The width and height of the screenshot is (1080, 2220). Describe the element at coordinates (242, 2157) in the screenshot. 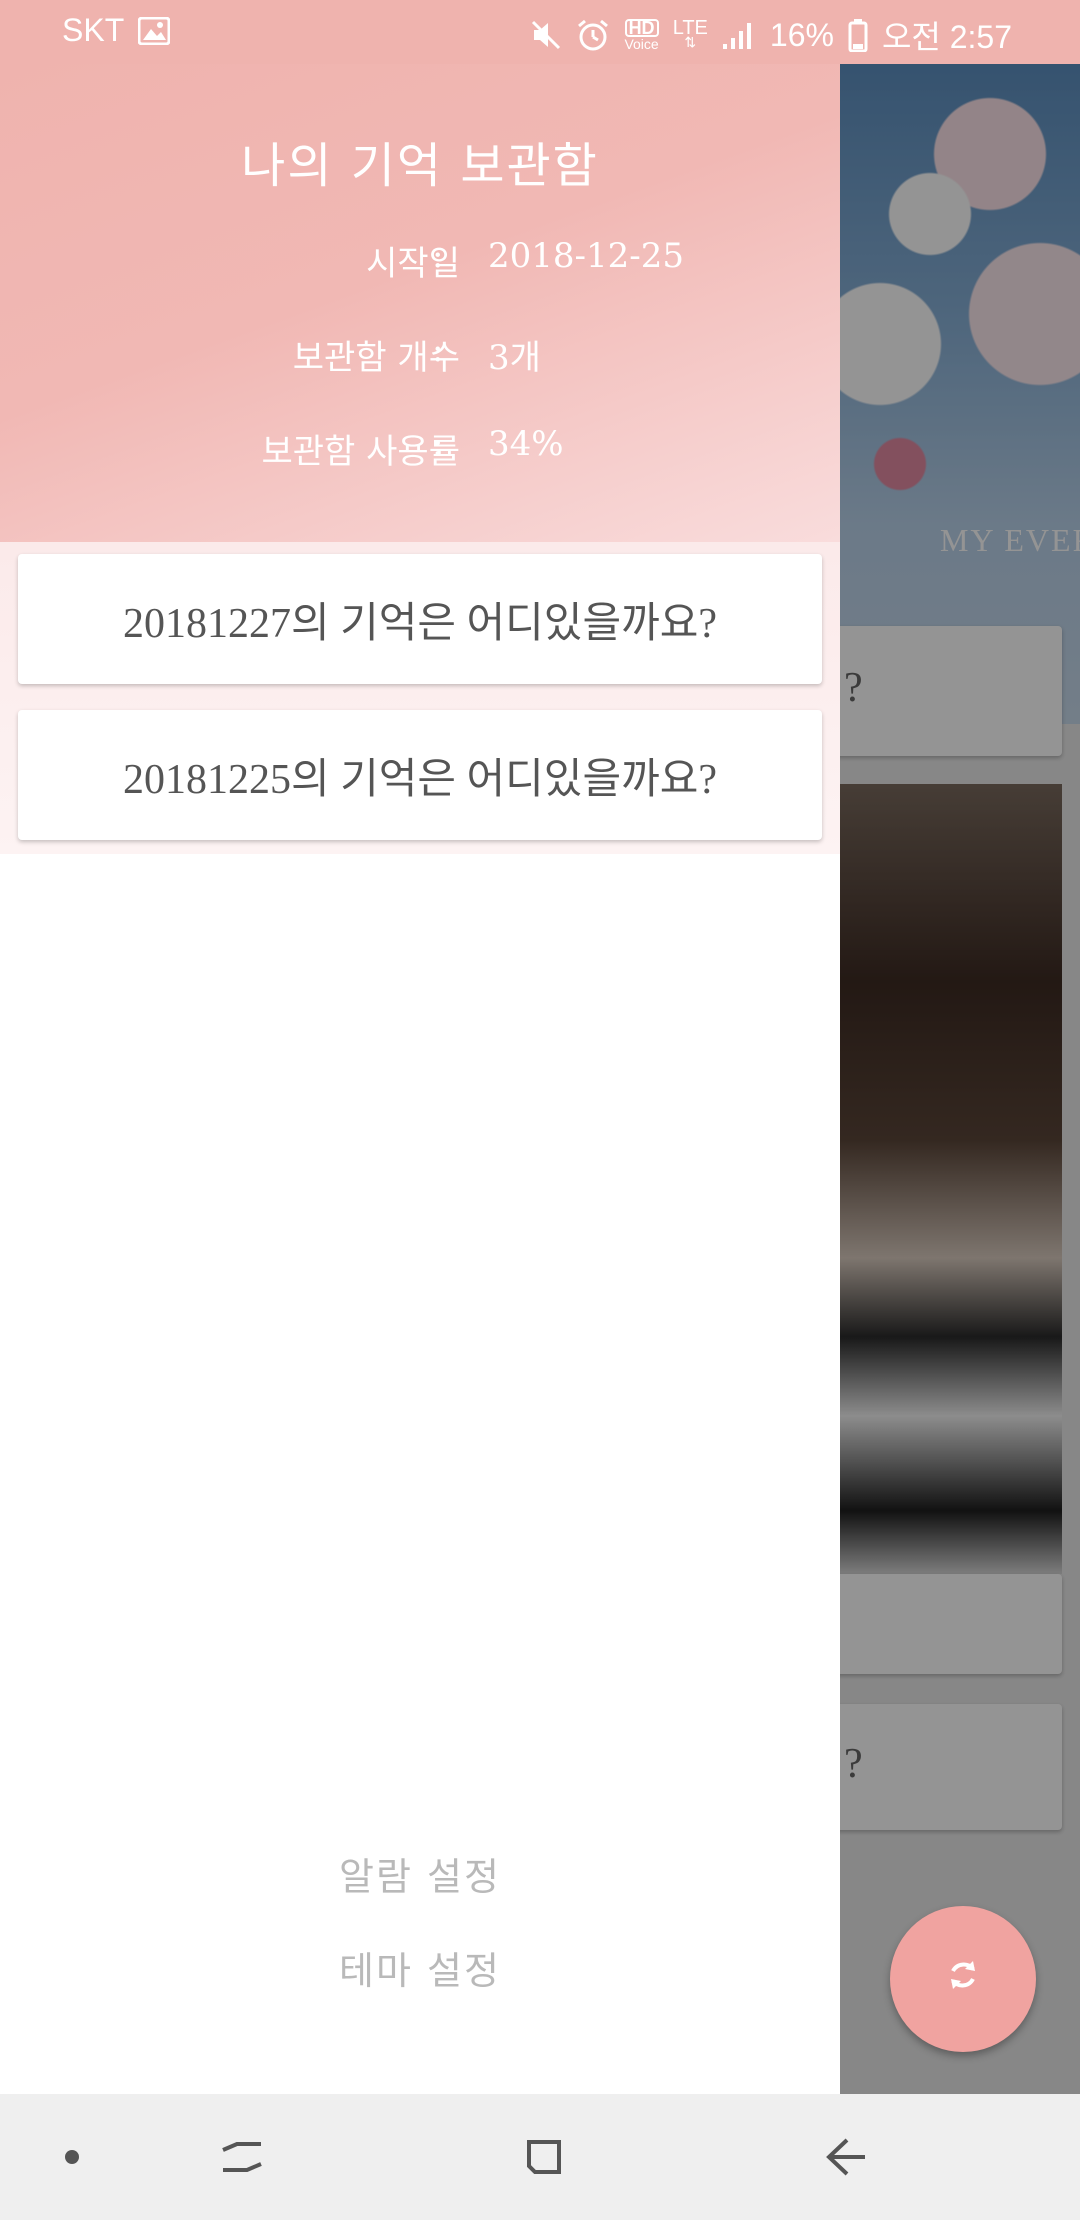

I see `recents-icon` at that location.